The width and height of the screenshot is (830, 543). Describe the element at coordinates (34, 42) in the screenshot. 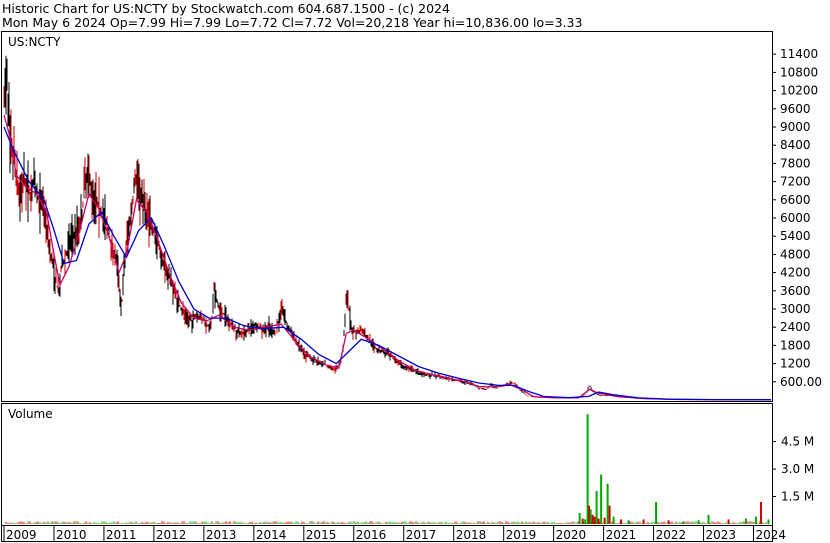

I see `price-panel-label: US:NCTY` at that location.